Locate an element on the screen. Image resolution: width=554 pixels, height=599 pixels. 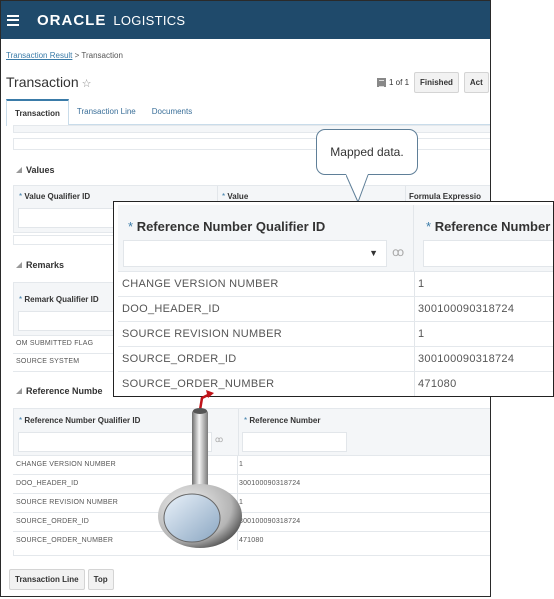
table-row: SOURCE REVISION NUMBER 1 is located at coordinates (251, 503).